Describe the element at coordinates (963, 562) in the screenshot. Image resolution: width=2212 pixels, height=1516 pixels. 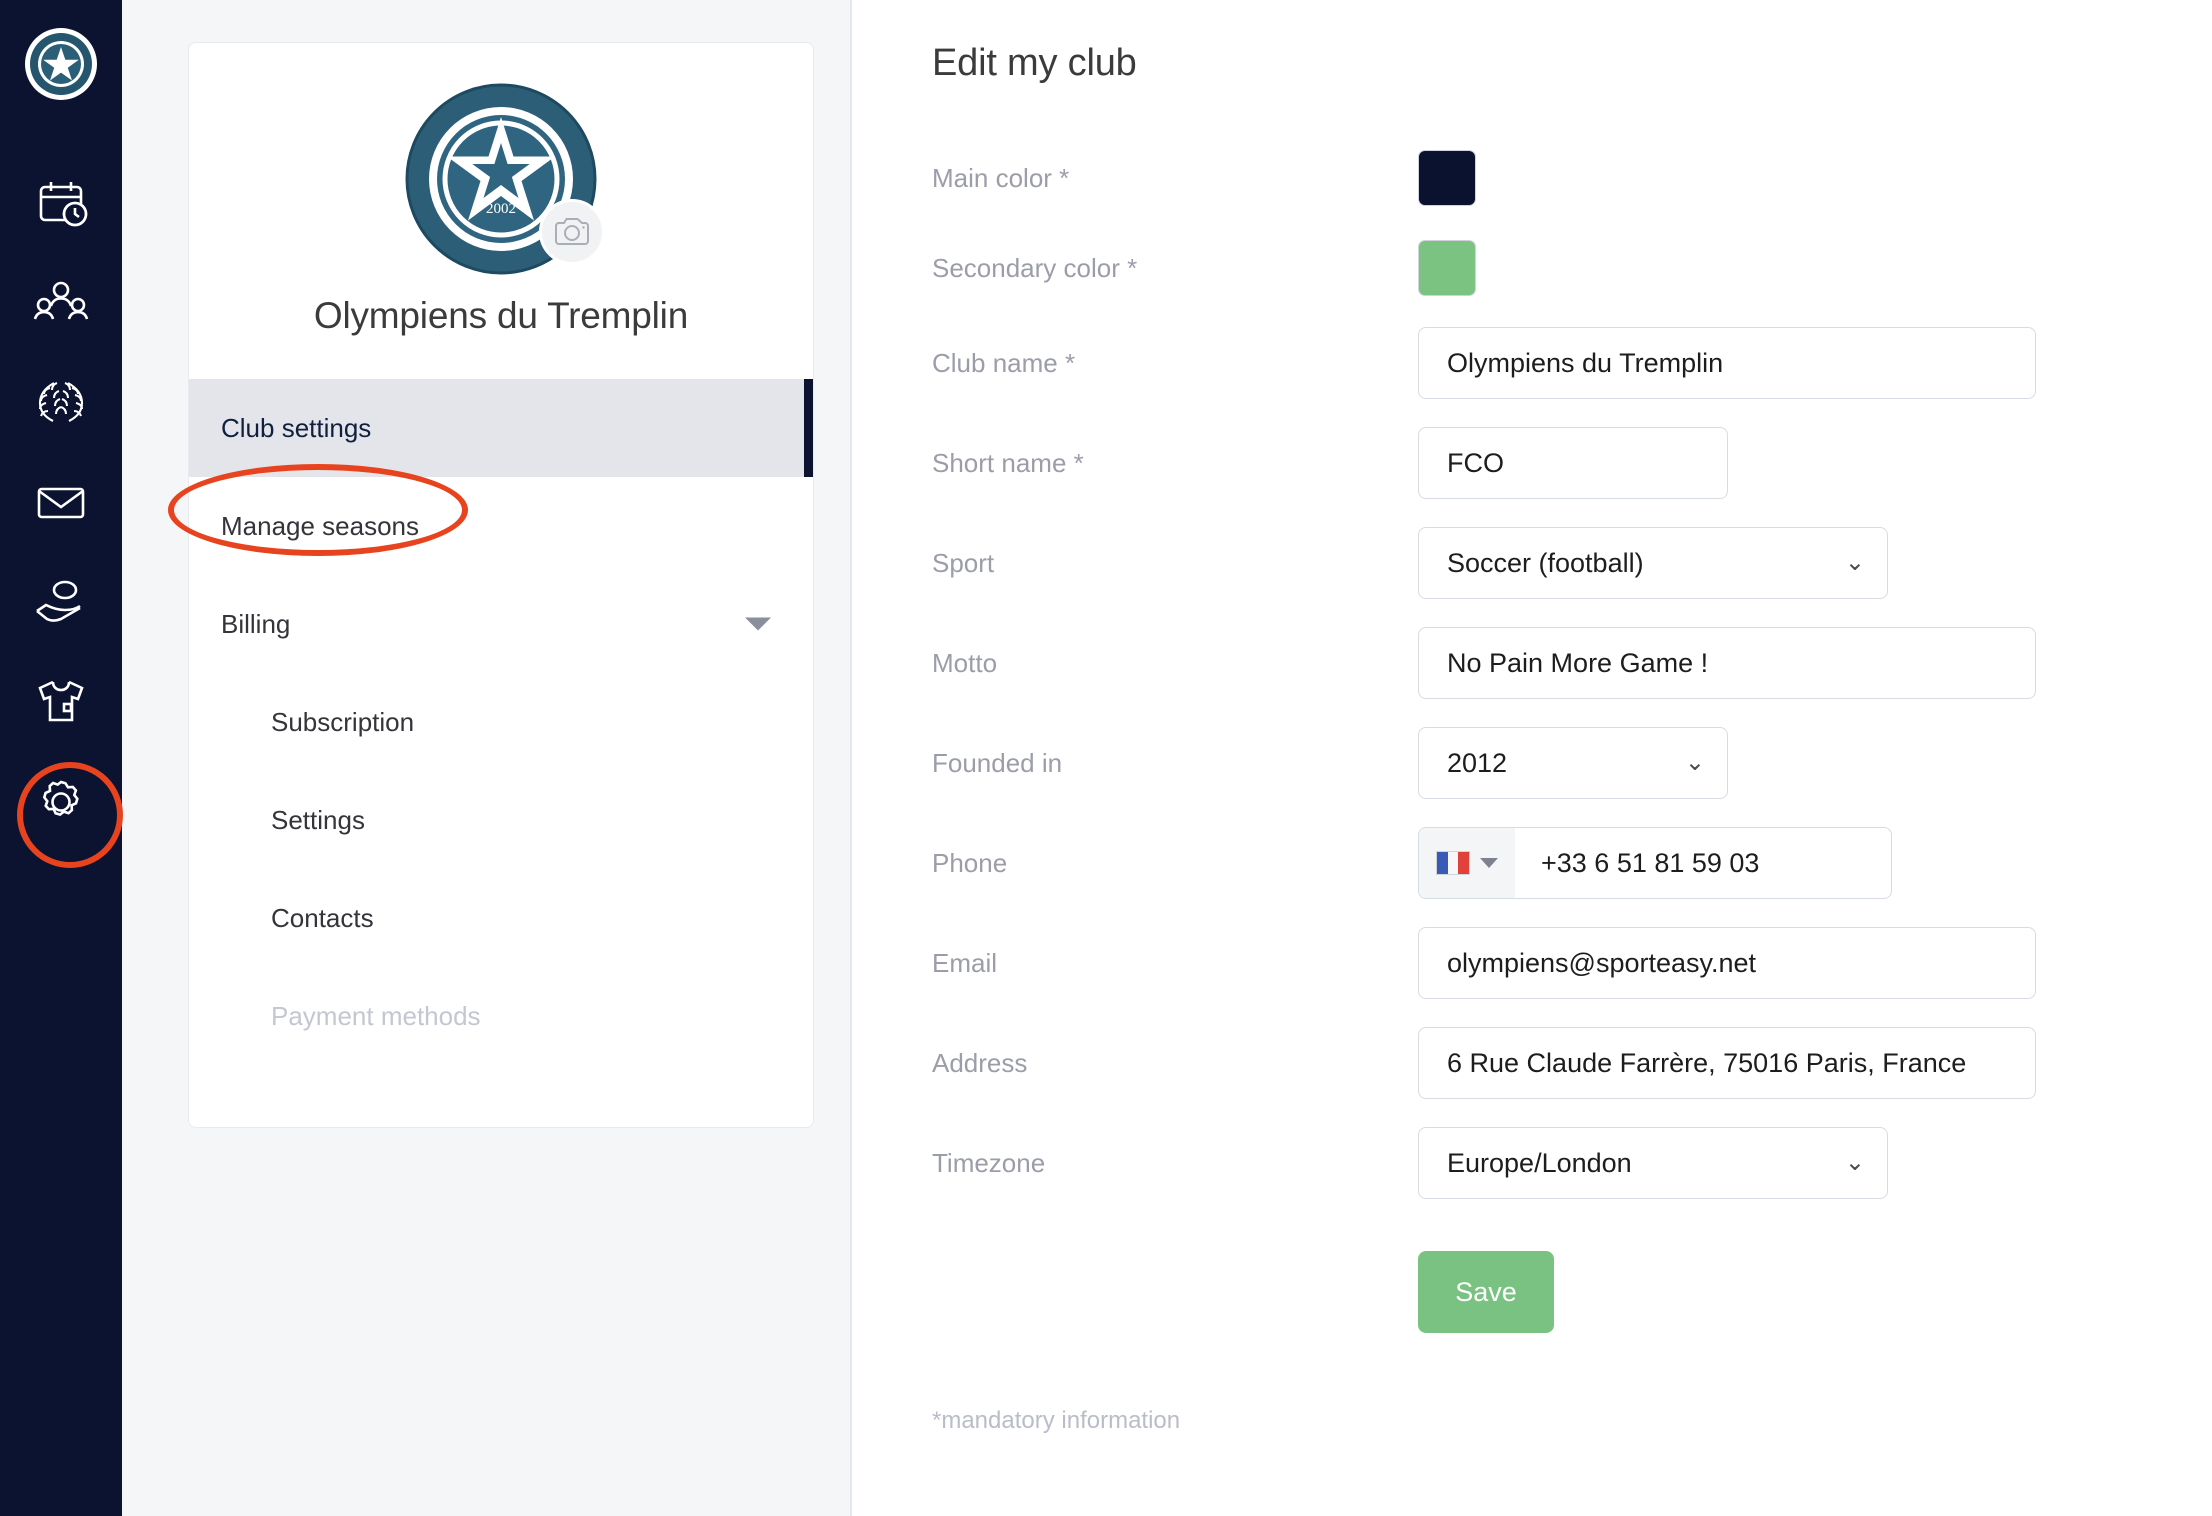
I see `sport-label: Sport` at that location.